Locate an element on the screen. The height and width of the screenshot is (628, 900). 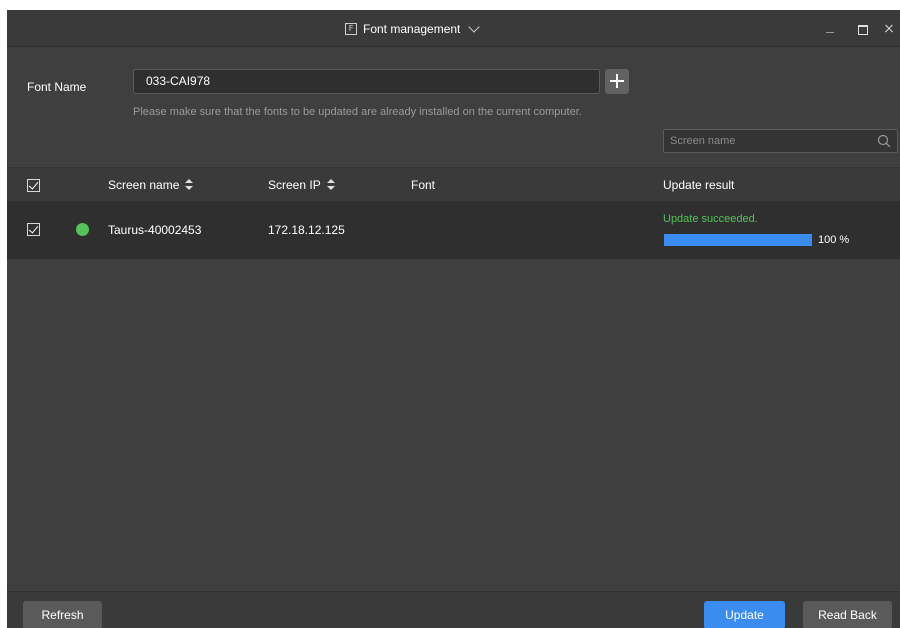
font-name-label: Font Name is located at coordinates (57, 87).